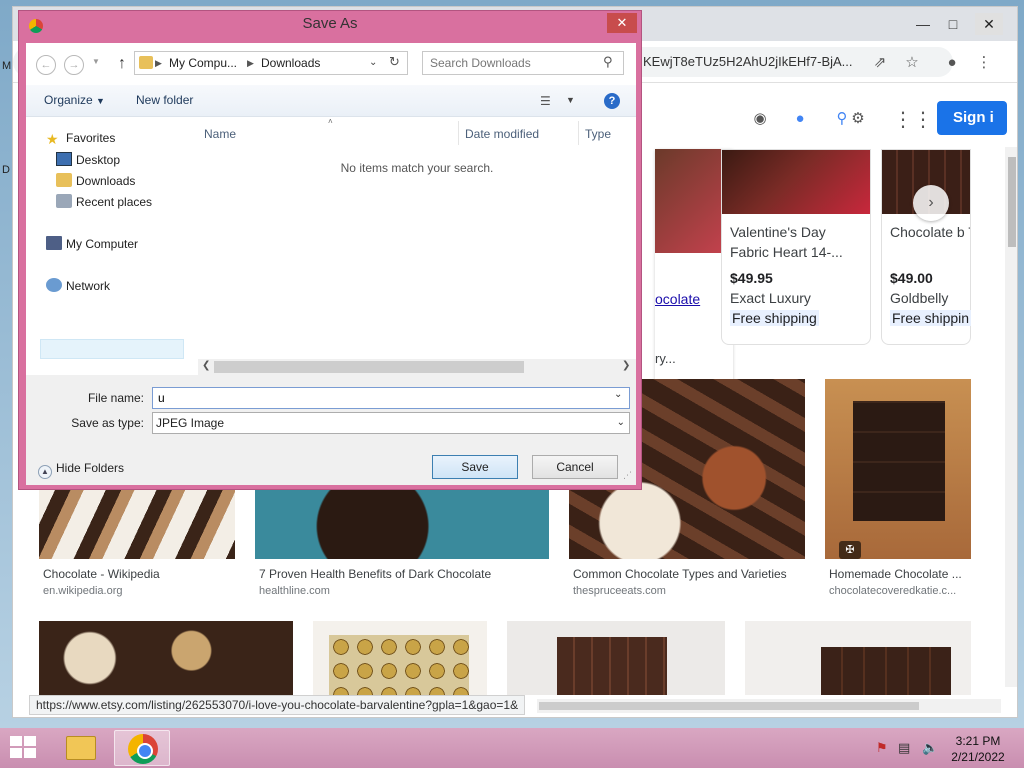 The image size is (1024, 768). I want to click on view-options-icon: ☰, so click(545, 101).